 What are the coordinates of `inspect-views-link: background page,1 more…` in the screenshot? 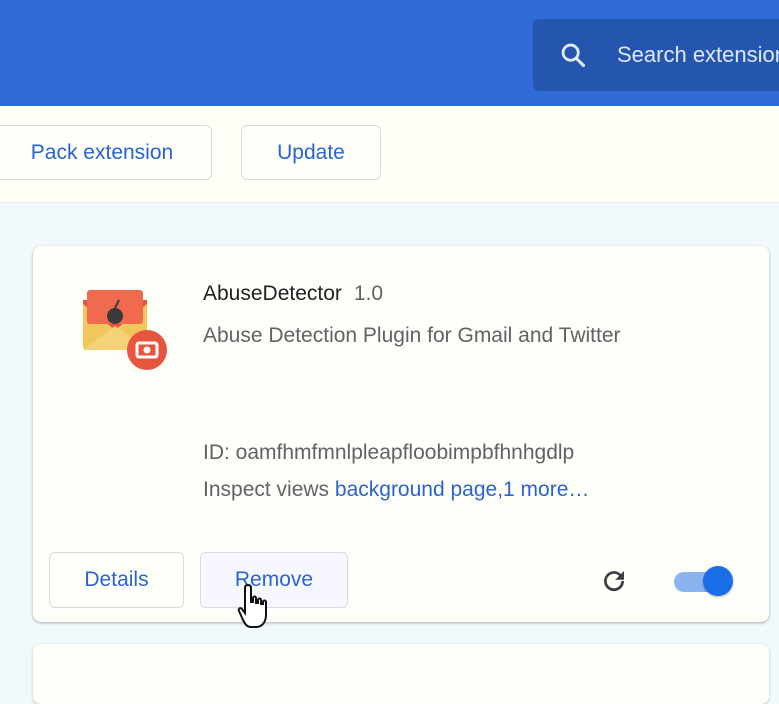 It's located at (462, 489).